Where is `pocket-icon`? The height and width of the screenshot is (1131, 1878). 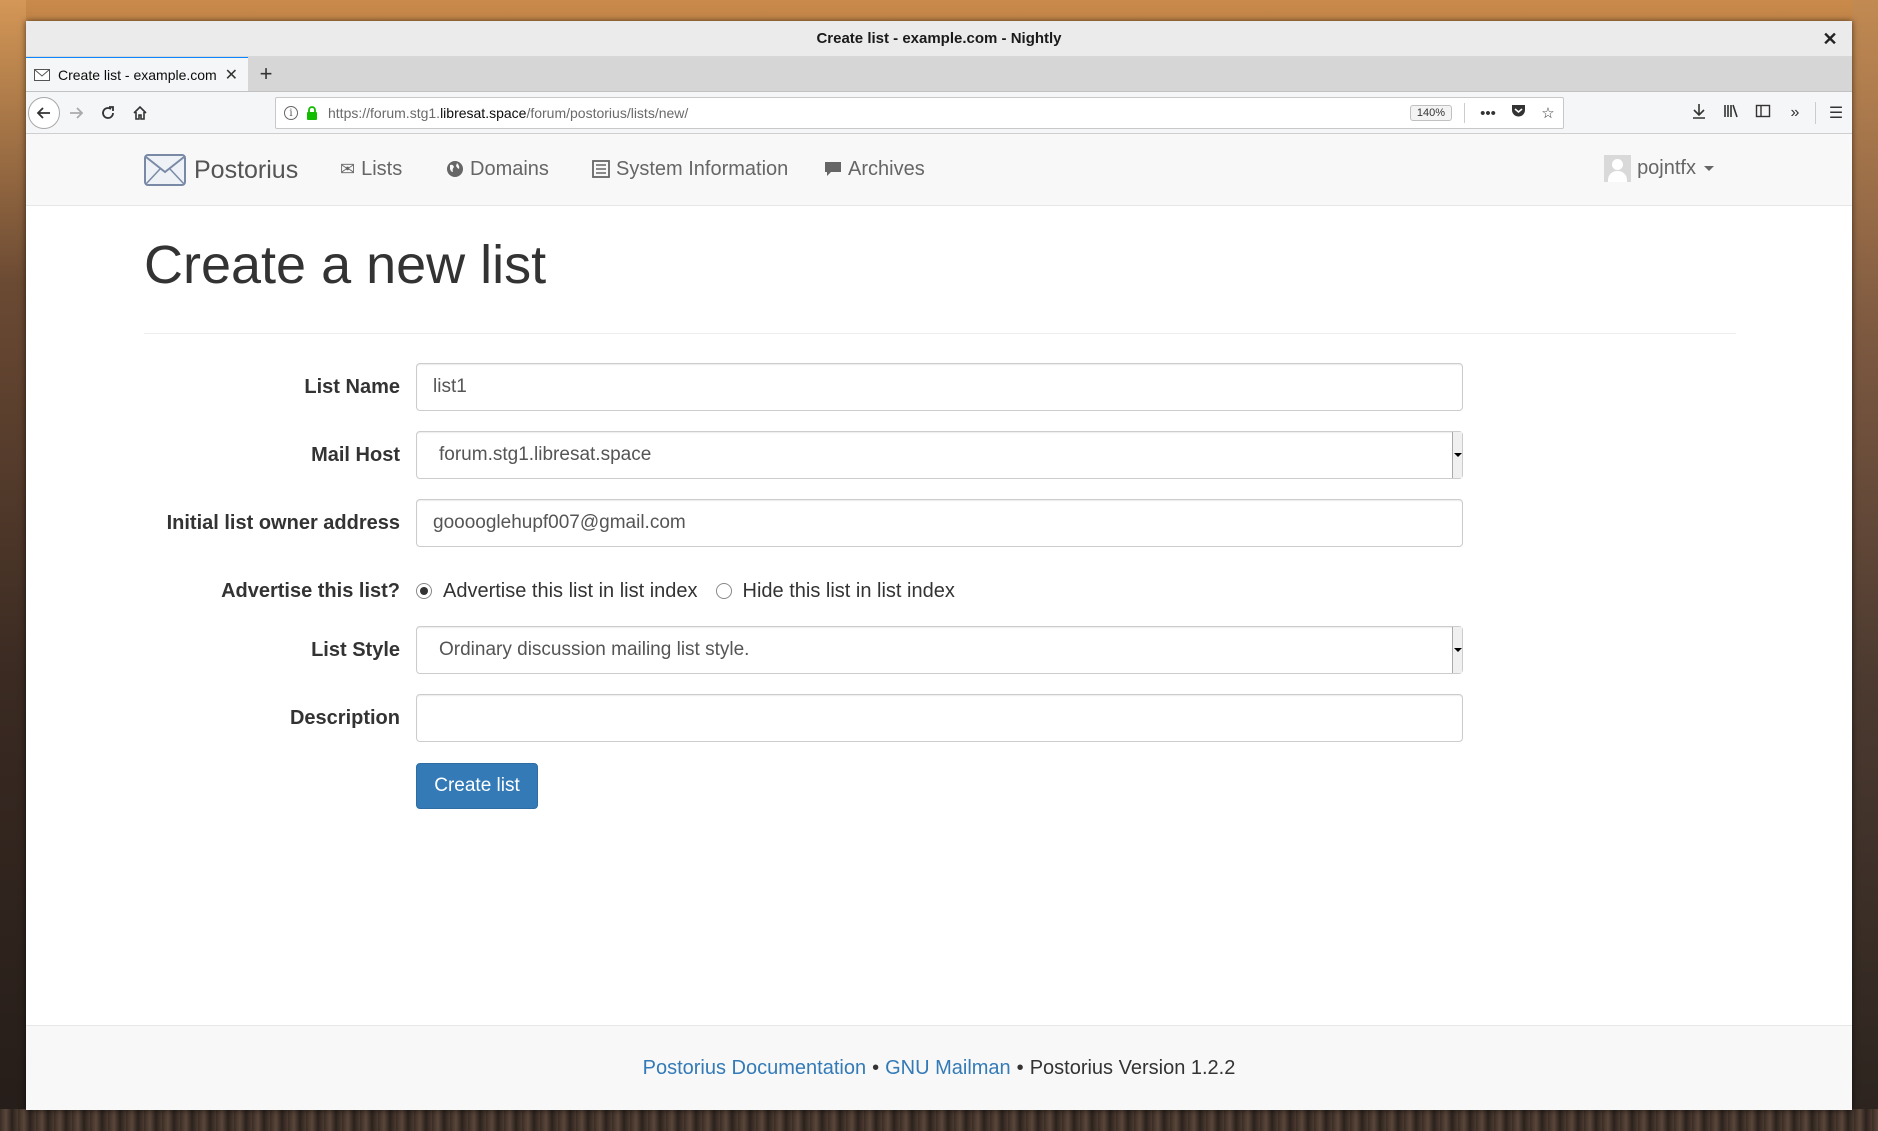 pocket-icon is located at coordinates (1518, 113).